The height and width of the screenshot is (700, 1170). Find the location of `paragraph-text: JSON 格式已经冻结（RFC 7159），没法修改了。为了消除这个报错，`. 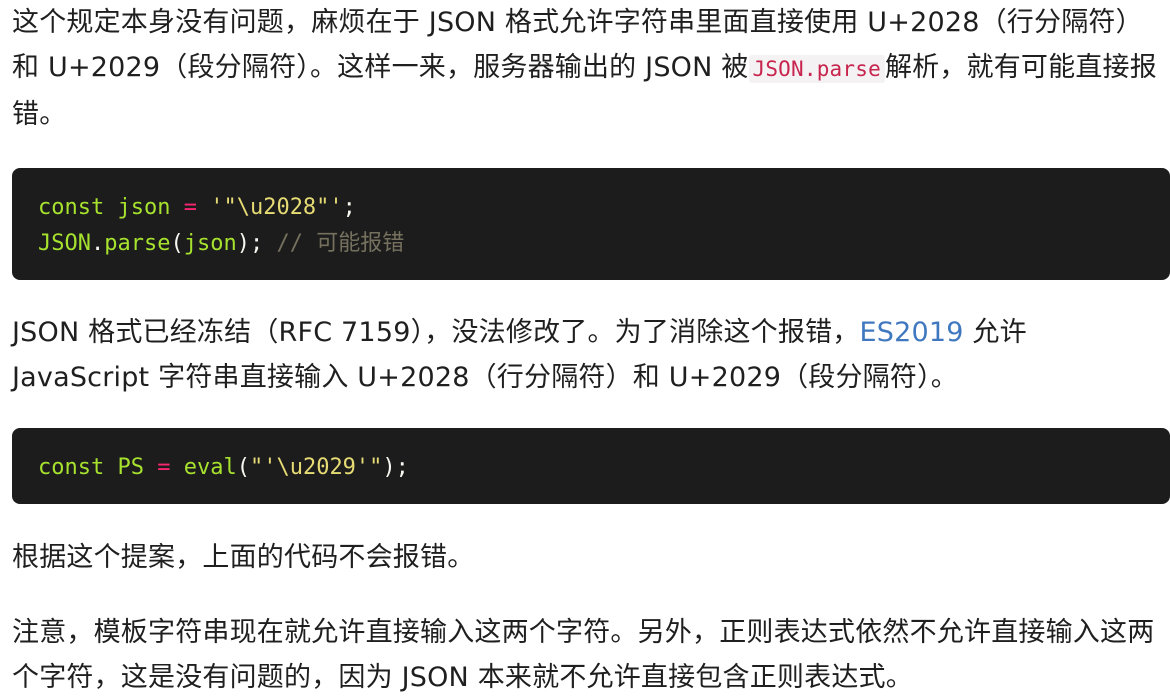

paragraph-text: JSON 格式已经冻结（RFC 7159），没法修改了。为了消除这个报错， is located at coordinates (436, 332).